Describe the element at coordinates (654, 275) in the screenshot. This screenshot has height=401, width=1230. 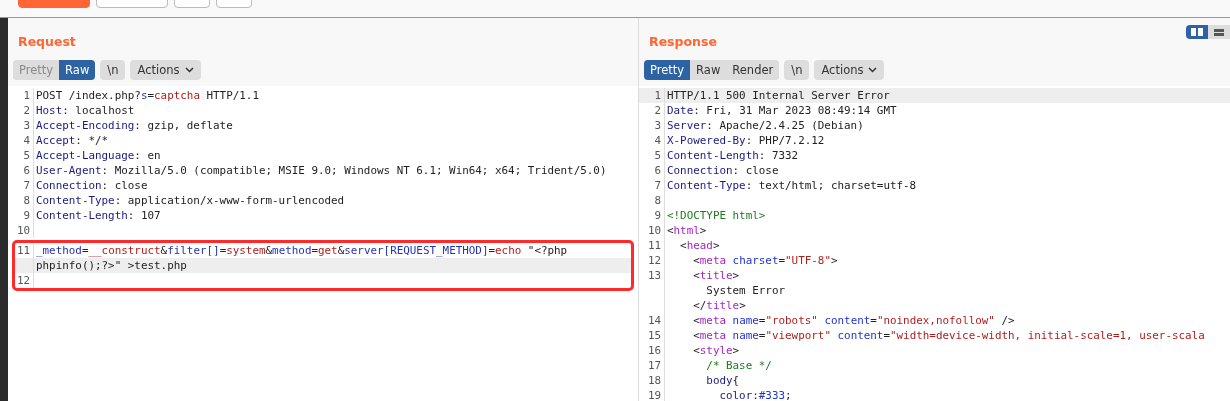
I see `line-number: 13` at that location.